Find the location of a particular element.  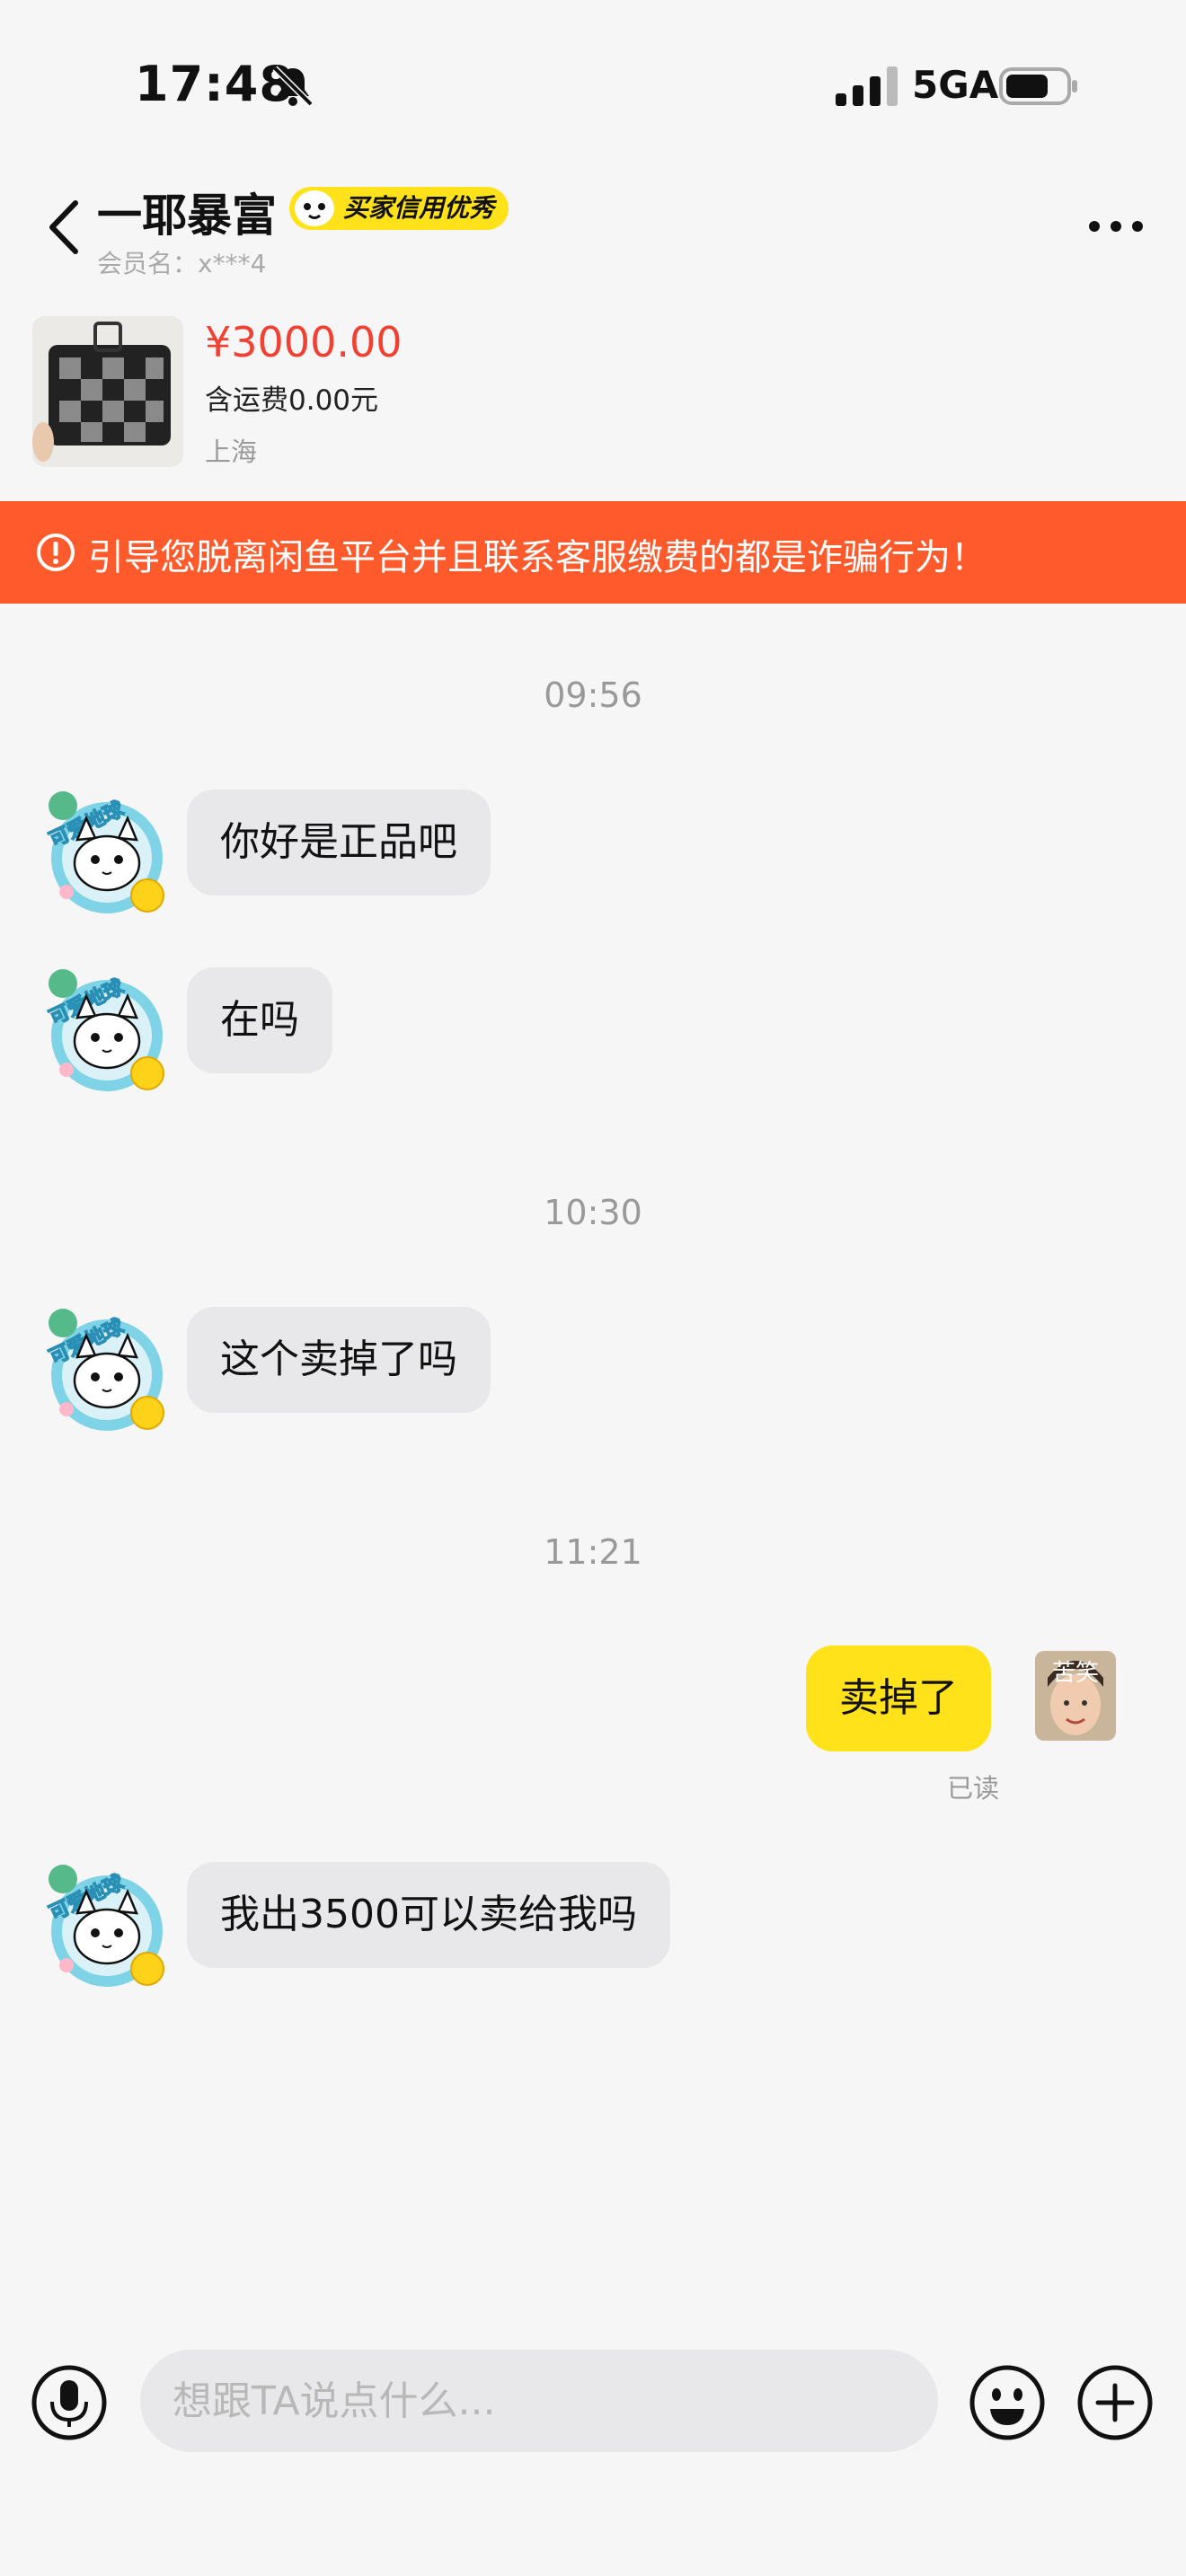

member-name: 会员名：x***4 is located at coordinates (182, 263).